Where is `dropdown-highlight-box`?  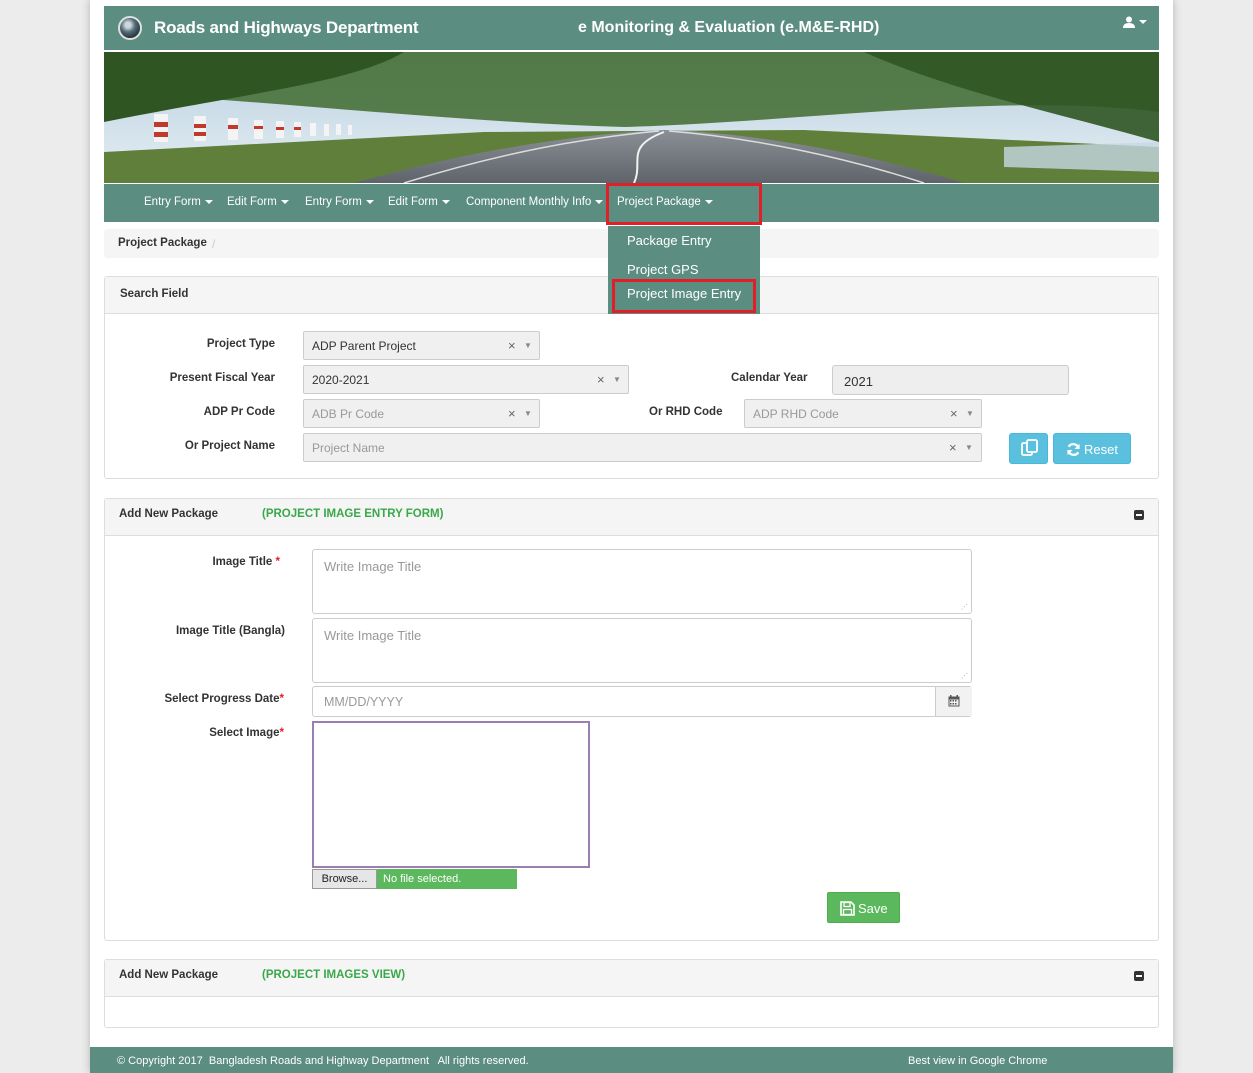
dropdown-highlight-box is located at coordinates (684, 296).